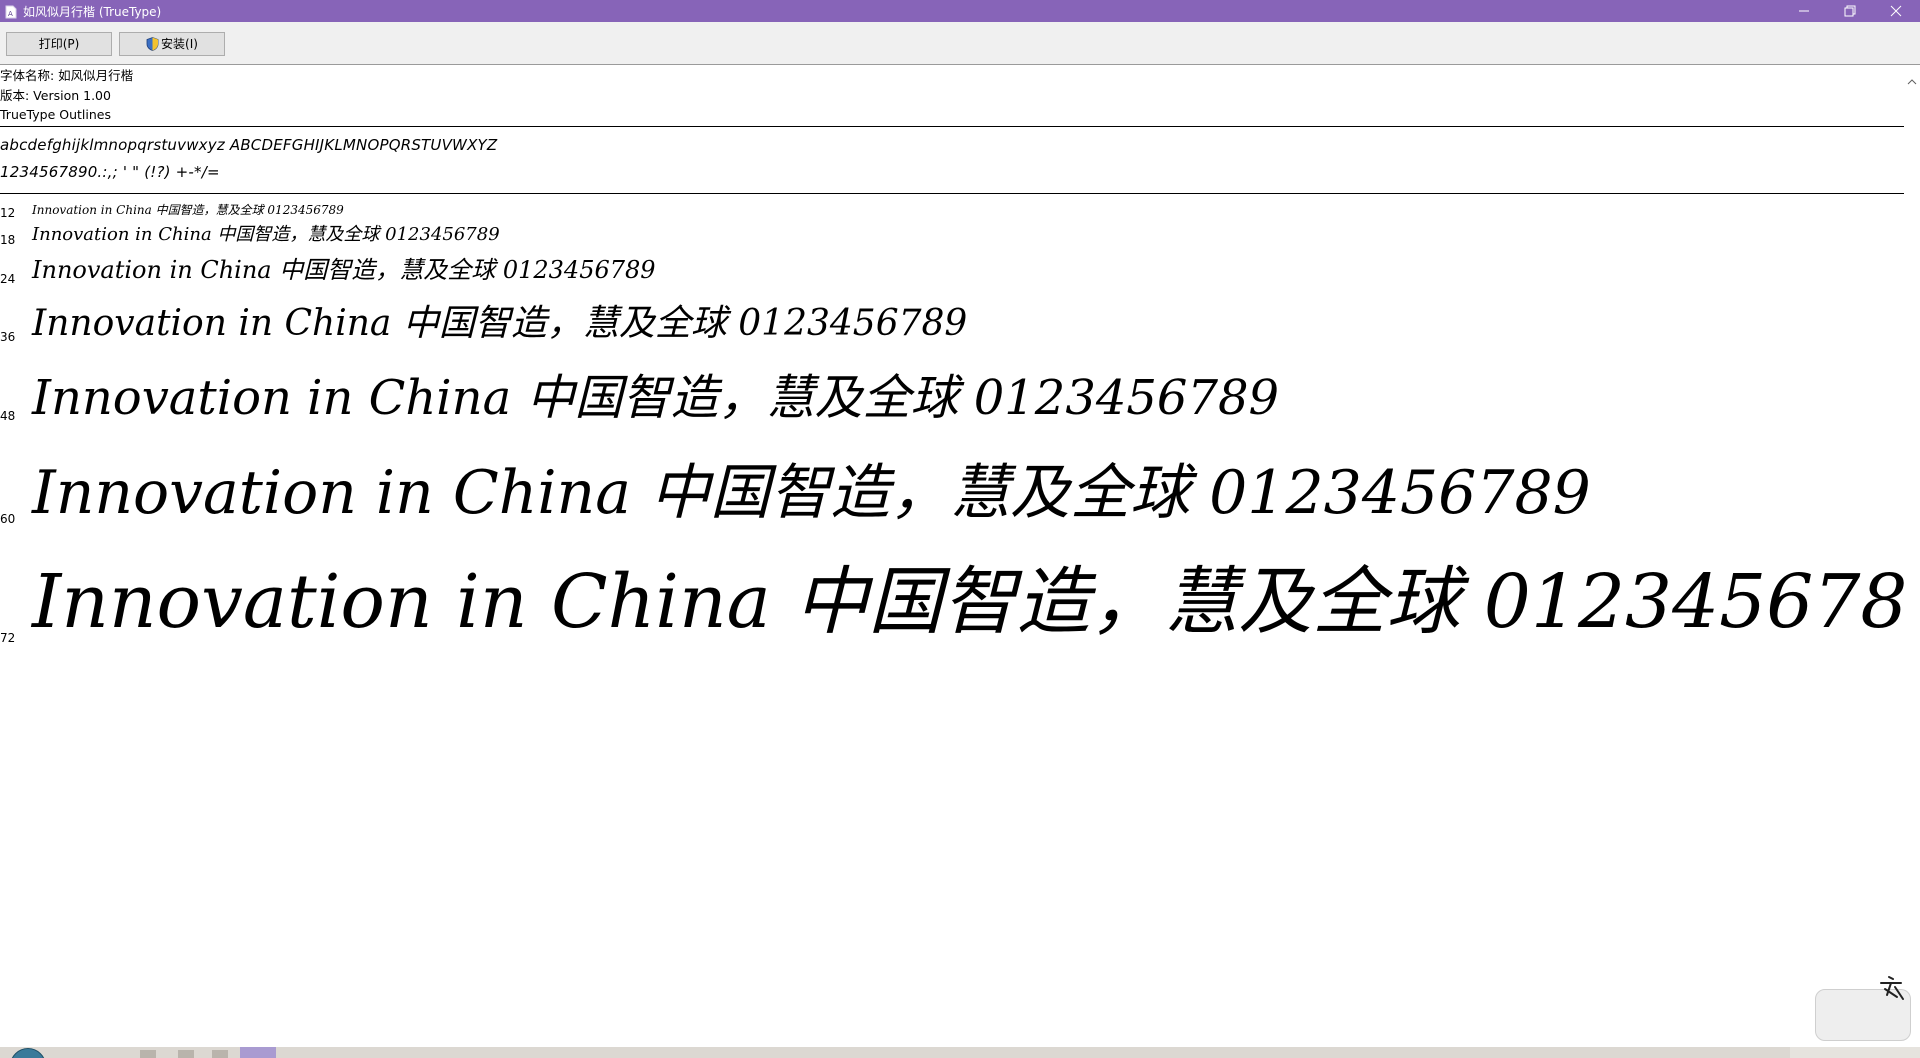  What do you see at coordinates (8, 240) in the screenshot?
I see `size-label: 18` at bounding box center [8, 240].